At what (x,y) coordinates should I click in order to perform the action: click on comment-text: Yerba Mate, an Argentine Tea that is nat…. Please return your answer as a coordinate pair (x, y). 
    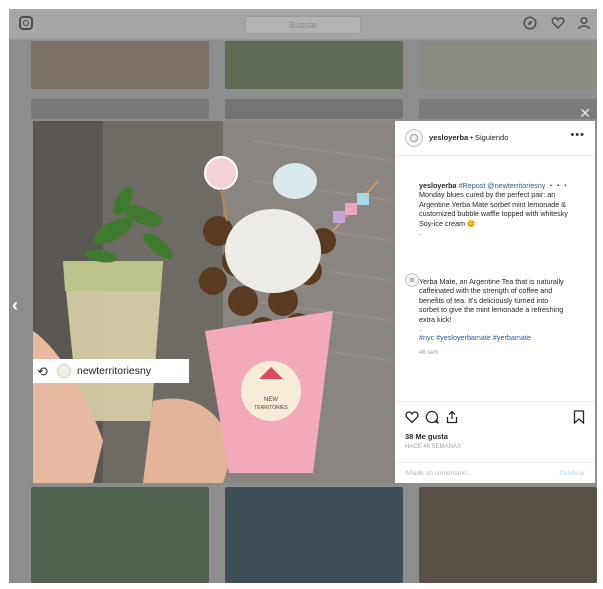
    Looking at the image, I should click on (491, 300).